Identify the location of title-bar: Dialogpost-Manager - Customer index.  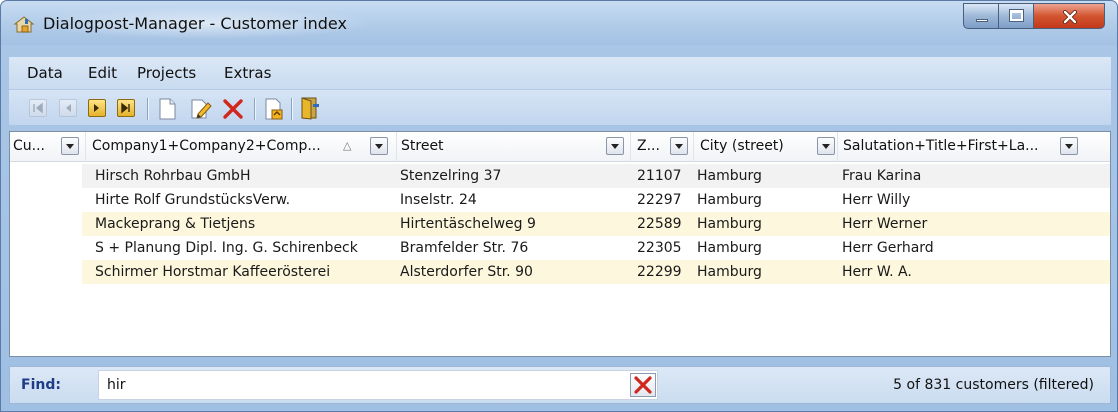
(559, 23).